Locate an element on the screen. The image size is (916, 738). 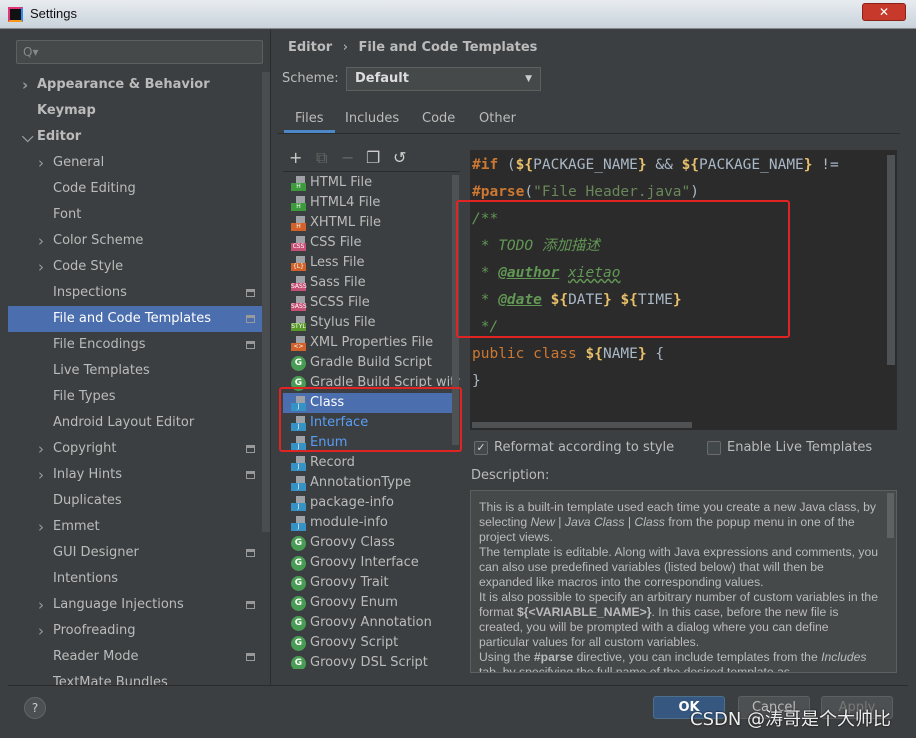
tab-files: Files is located at coordinates (309, 122).